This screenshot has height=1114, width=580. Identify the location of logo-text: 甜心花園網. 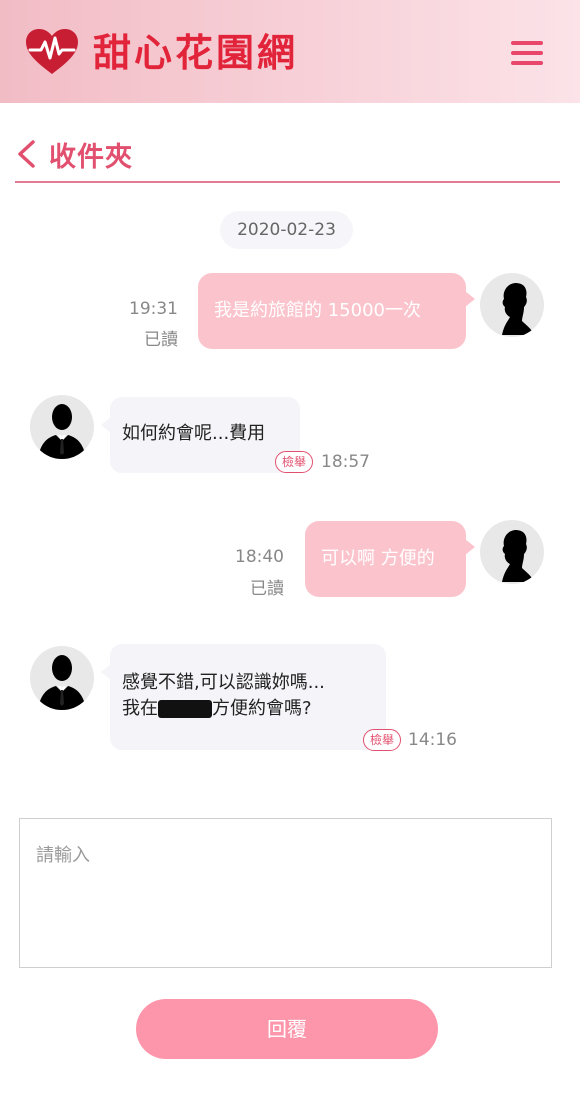
(195, 53).